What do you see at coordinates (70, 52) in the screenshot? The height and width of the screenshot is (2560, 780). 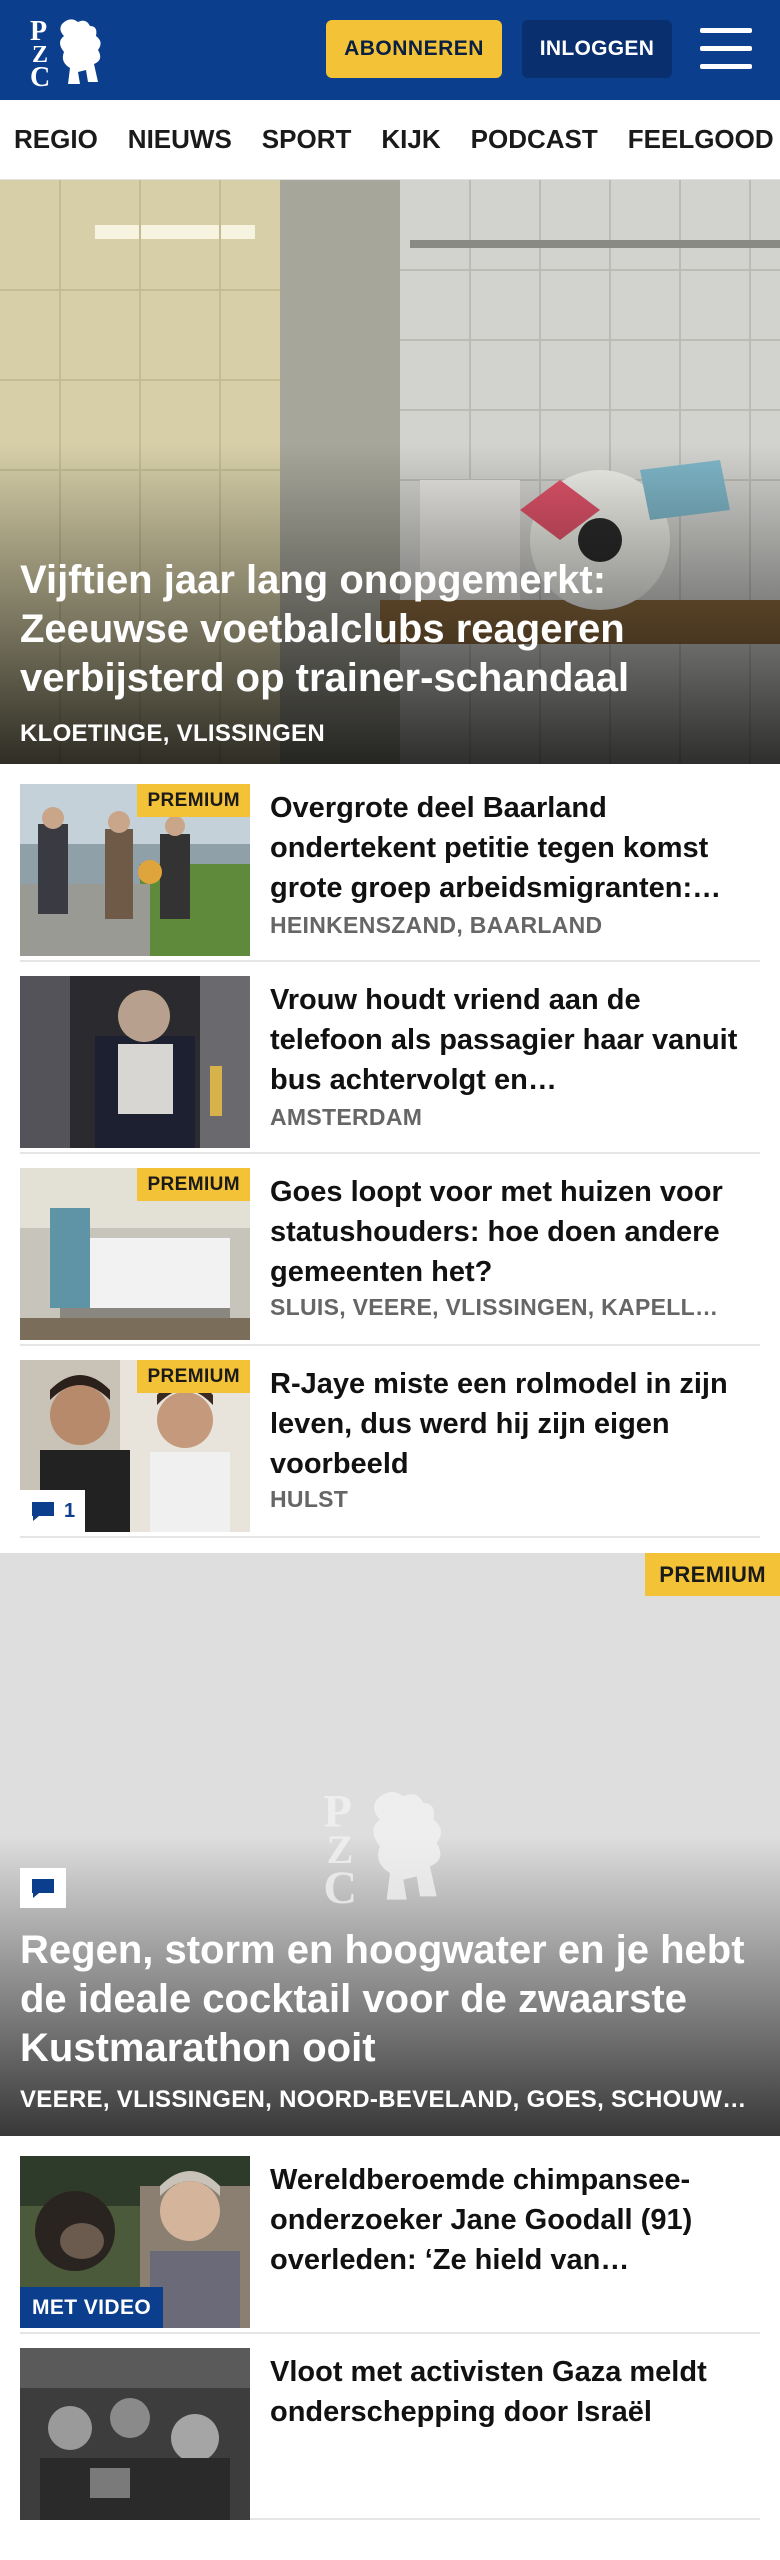 I see `pzc-logo: P Z C` at bounding box center [70, 52].